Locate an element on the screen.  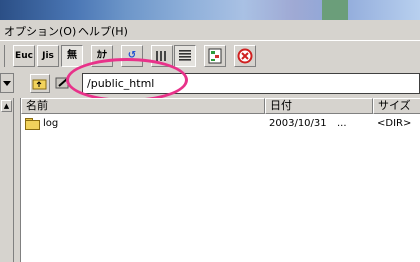
column-header-date: 日付 is located at coordinates (319, 106).